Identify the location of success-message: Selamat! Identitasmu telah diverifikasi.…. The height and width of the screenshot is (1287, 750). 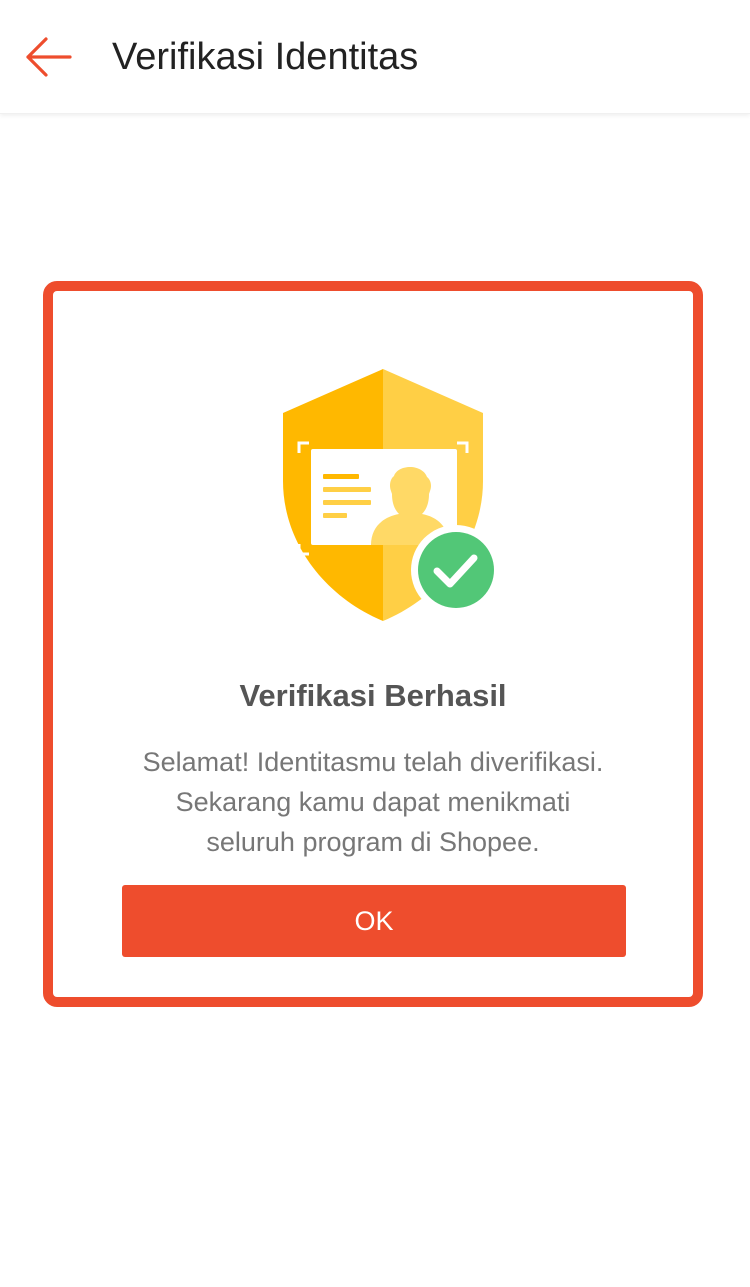
(373, 802).